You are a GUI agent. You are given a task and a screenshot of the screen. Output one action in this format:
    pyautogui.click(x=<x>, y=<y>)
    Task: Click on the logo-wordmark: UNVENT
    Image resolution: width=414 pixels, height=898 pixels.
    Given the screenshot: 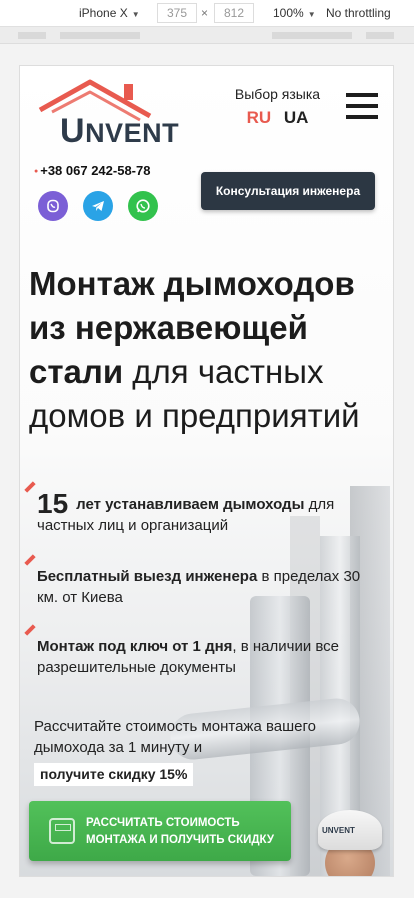 What is the action you would take?
    pyautogui.click(x=120, y=131)
    